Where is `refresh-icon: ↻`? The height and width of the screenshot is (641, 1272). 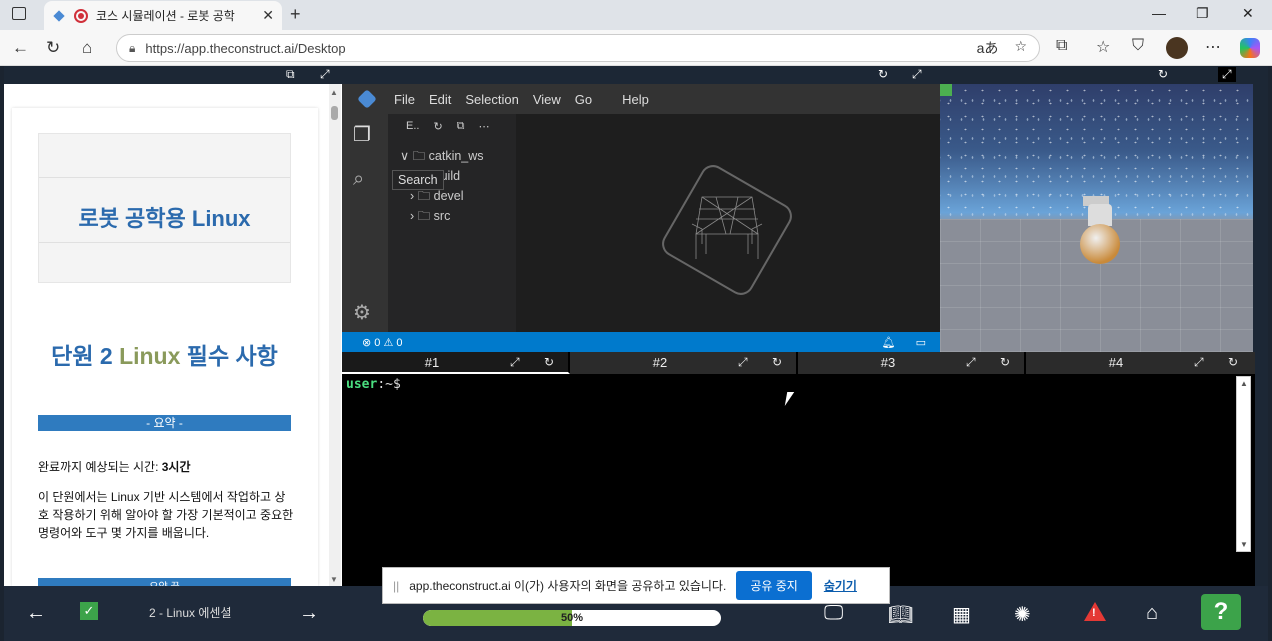 refresh-icon: ↻ is located at coordinates (437, 126).